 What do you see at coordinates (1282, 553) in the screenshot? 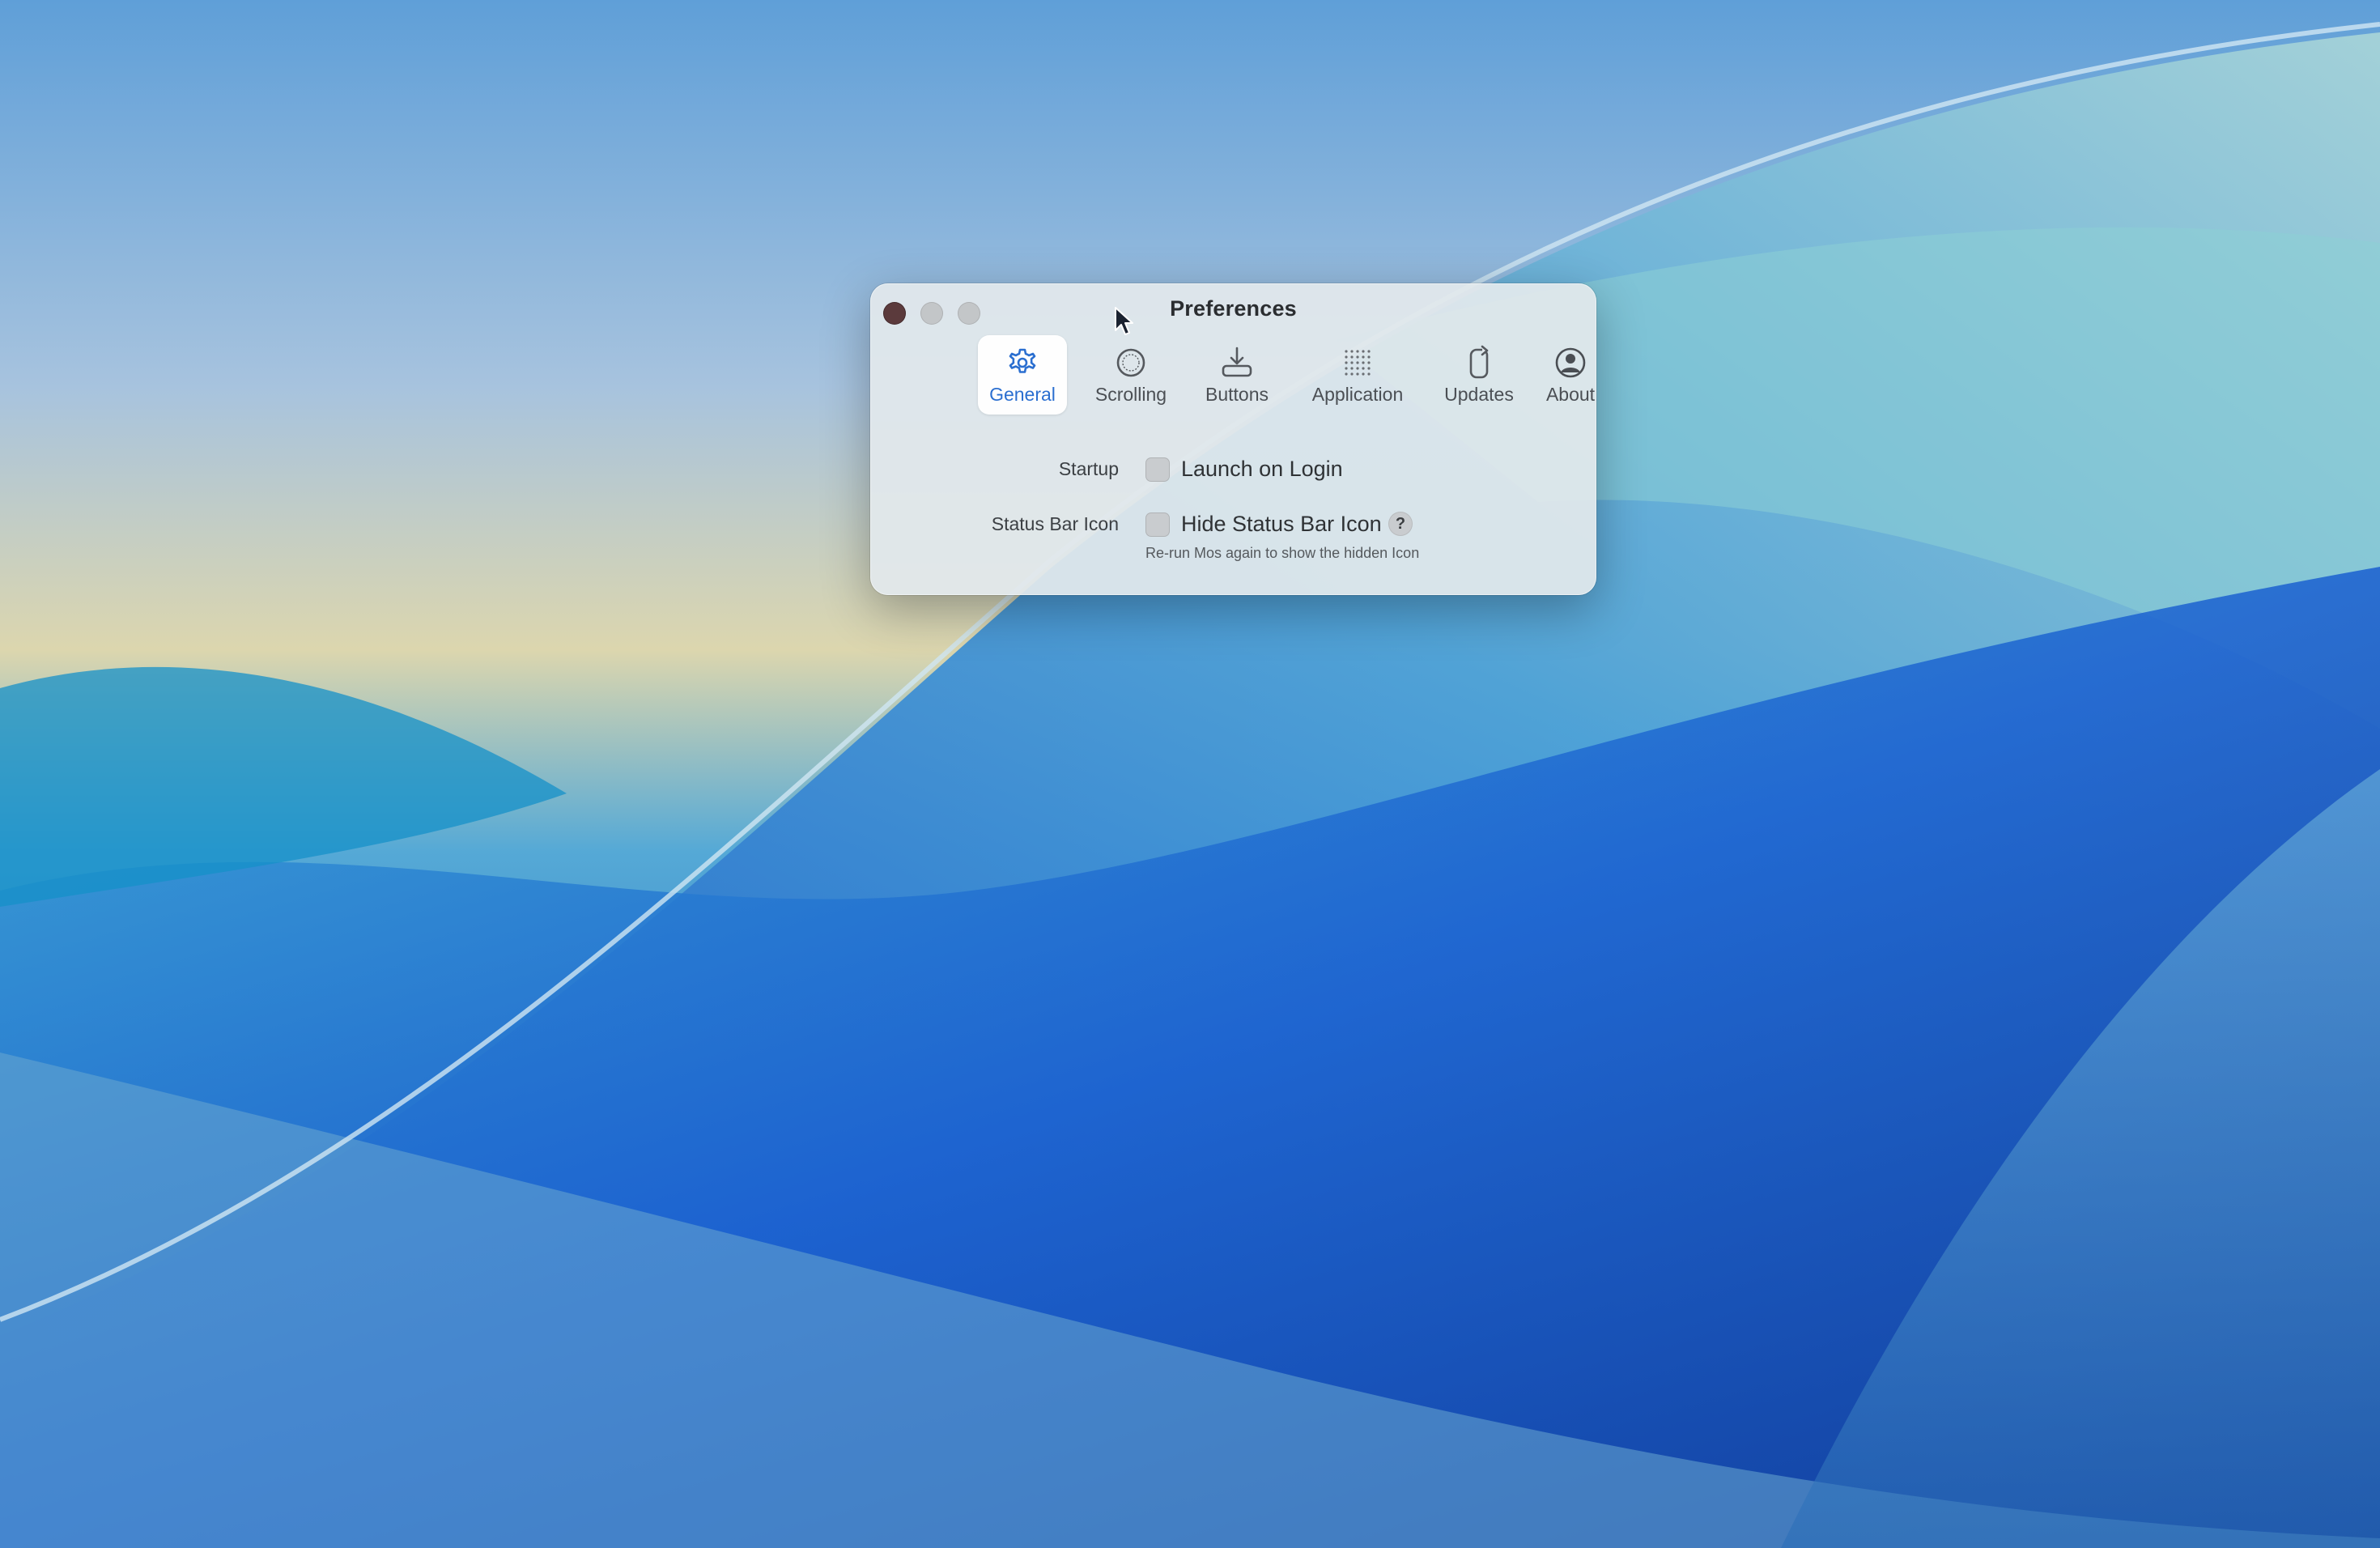
I see `hidden-icon-hint: Re-run Mos again to show the hidden Icon` at bounding box center [1282, 553].